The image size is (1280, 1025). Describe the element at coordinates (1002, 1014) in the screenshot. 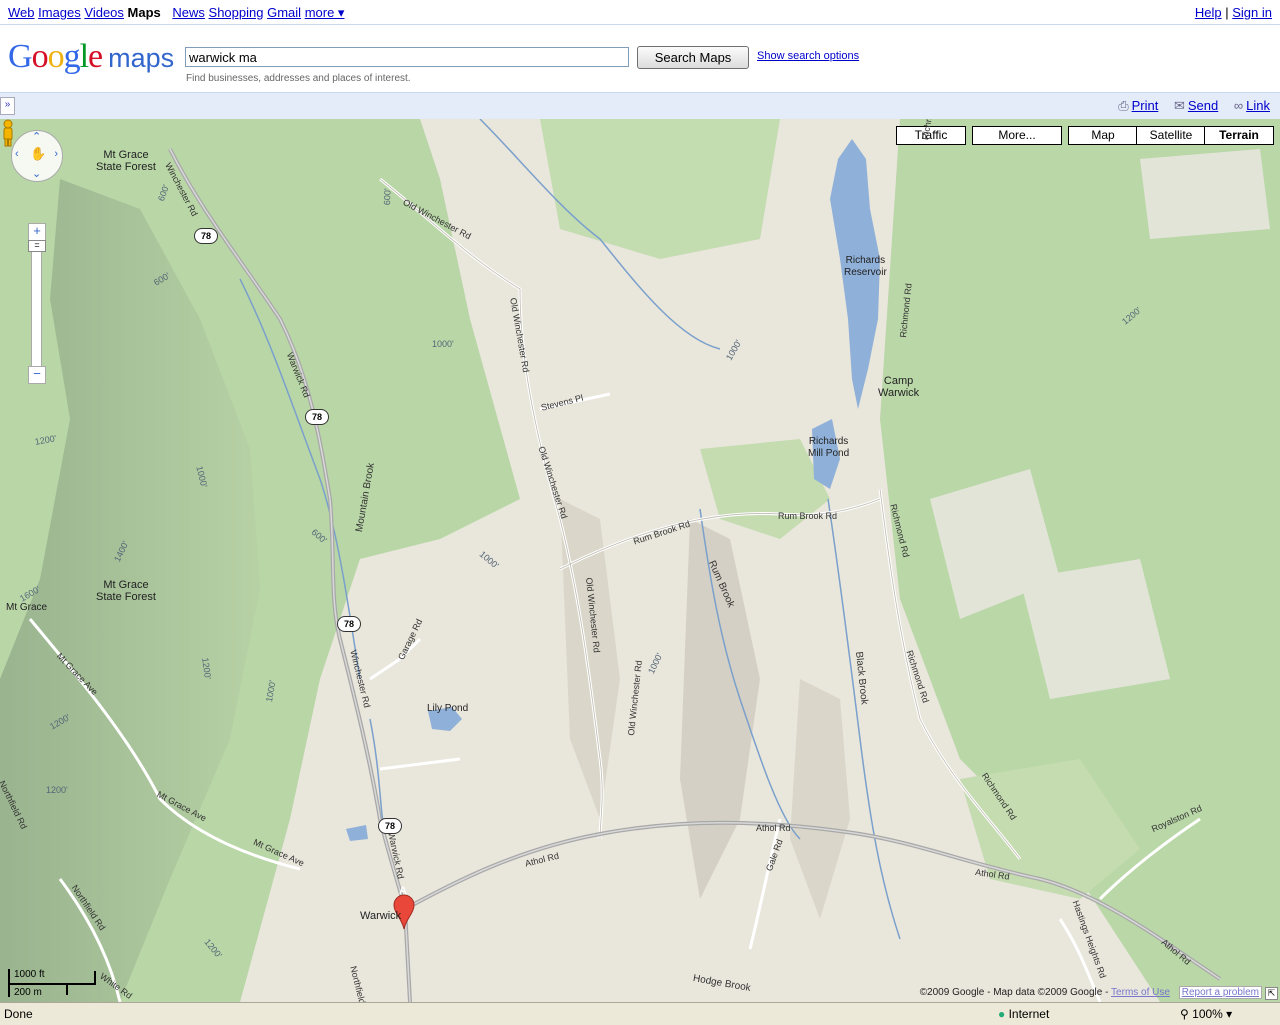

I see `globe-icon: ●` at that location.